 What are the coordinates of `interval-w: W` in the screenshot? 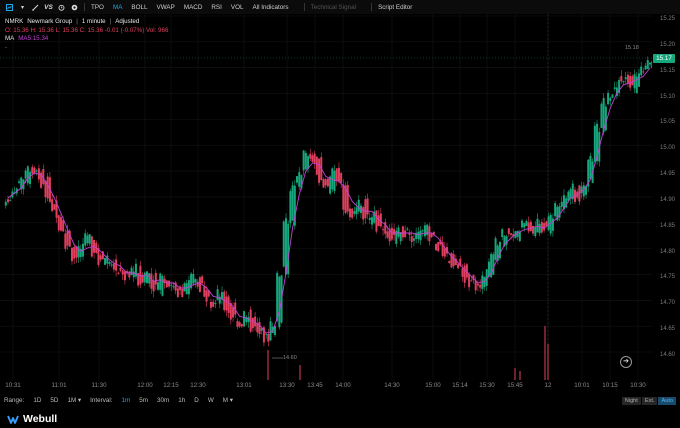 It's located at (211, 400).